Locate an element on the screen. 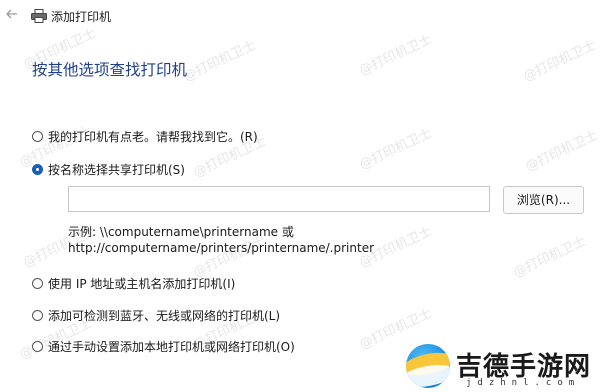 The height and width of the screenshot is (392, 600). page-heading: 按其他选项查找打印机 is located at coordinates (110, 70).